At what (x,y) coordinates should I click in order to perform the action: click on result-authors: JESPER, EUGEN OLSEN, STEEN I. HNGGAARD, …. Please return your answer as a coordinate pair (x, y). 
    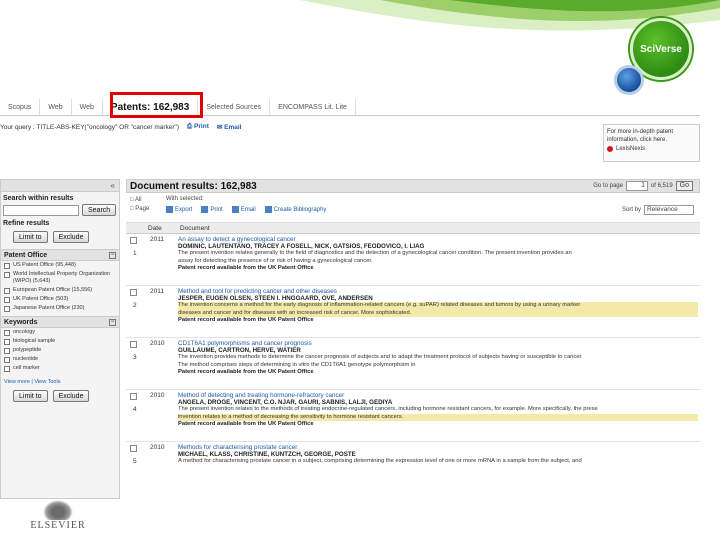
    Looking at the image, I should click on (275, 299).